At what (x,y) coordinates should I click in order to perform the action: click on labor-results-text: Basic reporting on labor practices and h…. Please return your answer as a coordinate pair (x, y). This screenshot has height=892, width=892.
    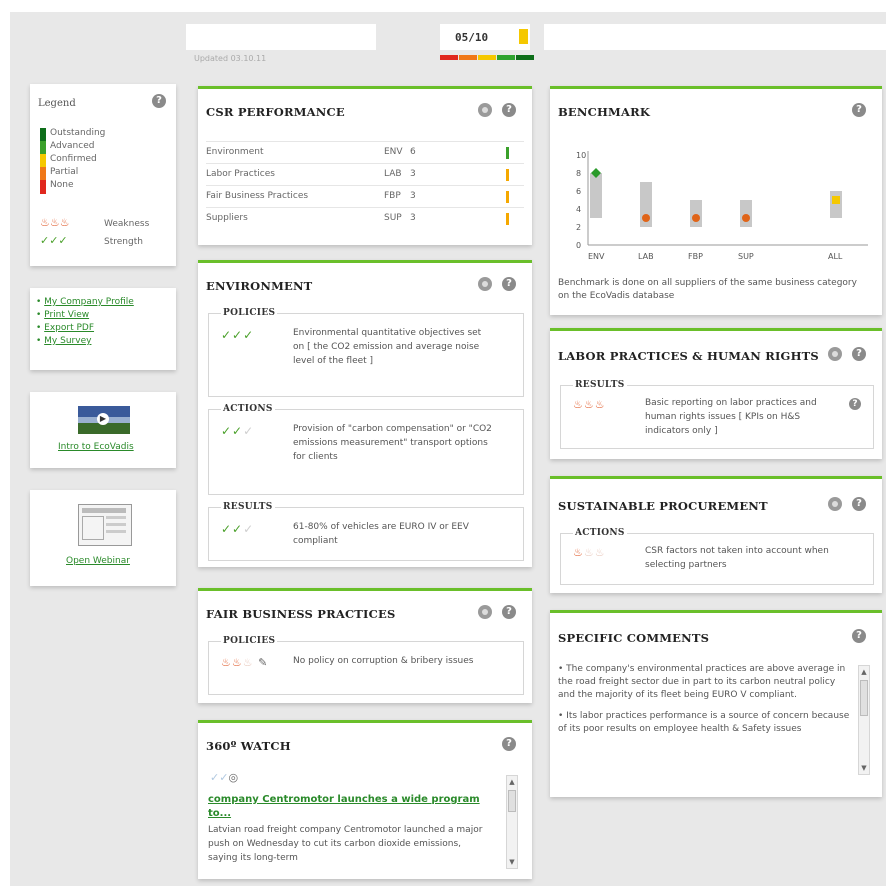
    Looking at the image, I should click on (731, 417).